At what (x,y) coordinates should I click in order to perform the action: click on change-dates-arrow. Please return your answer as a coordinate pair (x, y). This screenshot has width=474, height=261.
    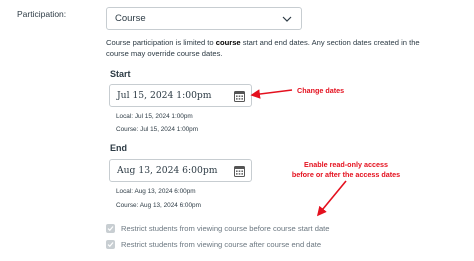
    Looking at the image, I should click on (271, 94).